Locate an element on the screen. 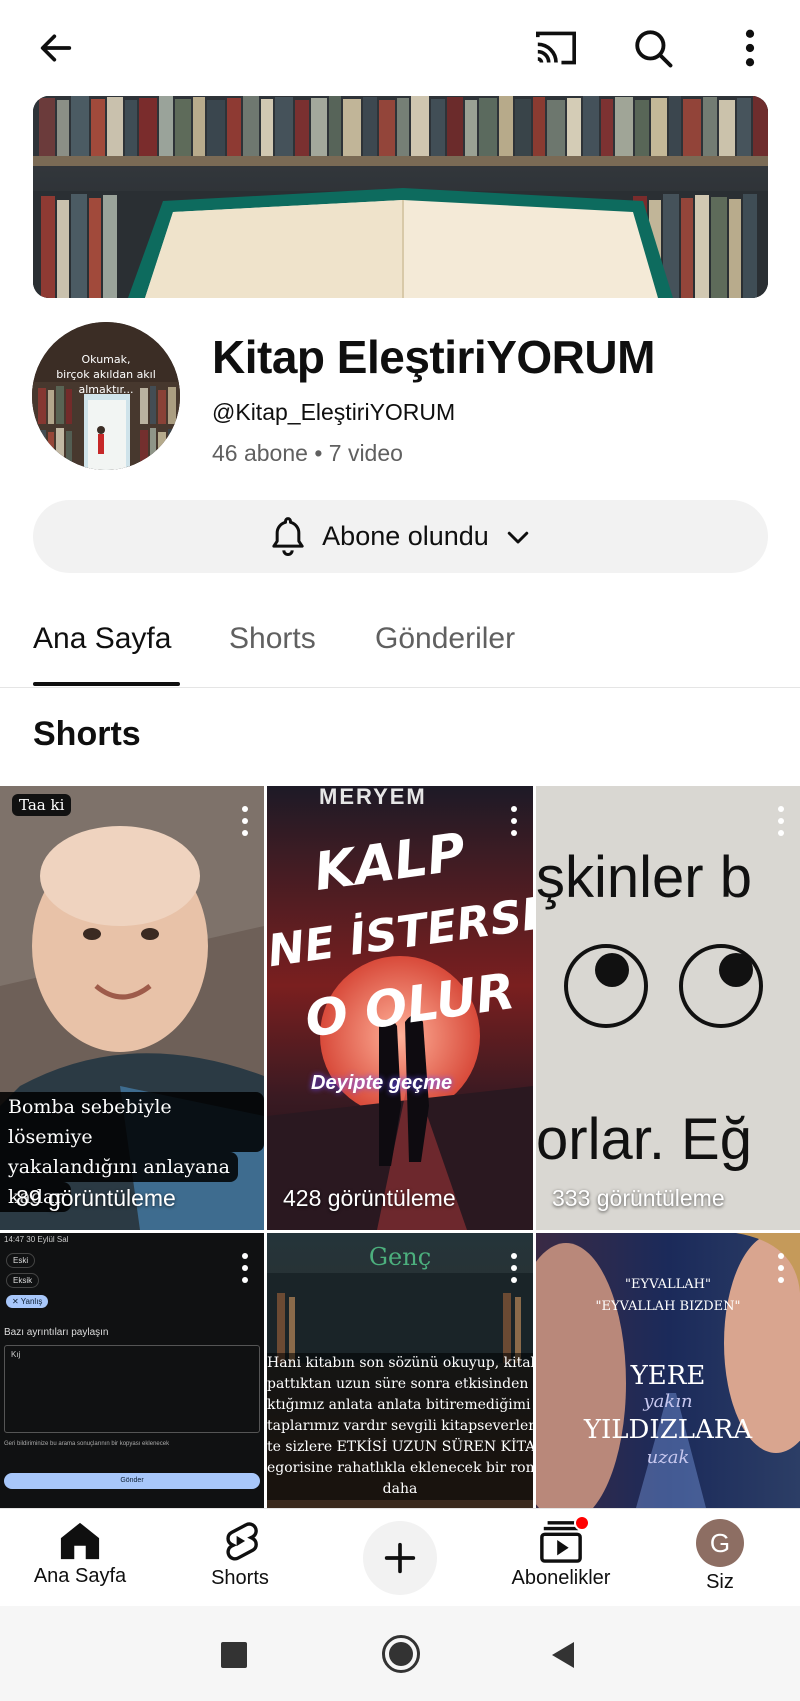 This screenshot has height=1701, width=800. short-text-line: Hani kitabın son sözünü okuyup, kitab is located at coordinates (400, 1363).